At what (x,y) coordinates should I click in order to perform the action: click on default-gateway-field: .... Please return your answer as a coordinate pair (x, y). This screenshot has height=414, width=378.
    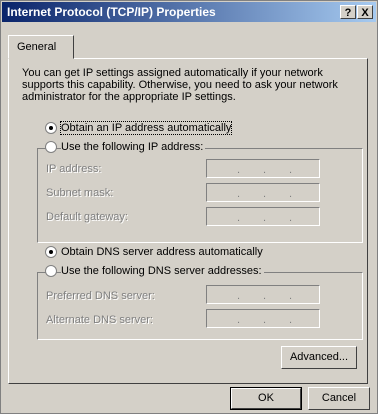
    Looking at the image, I should click on (263, 216).